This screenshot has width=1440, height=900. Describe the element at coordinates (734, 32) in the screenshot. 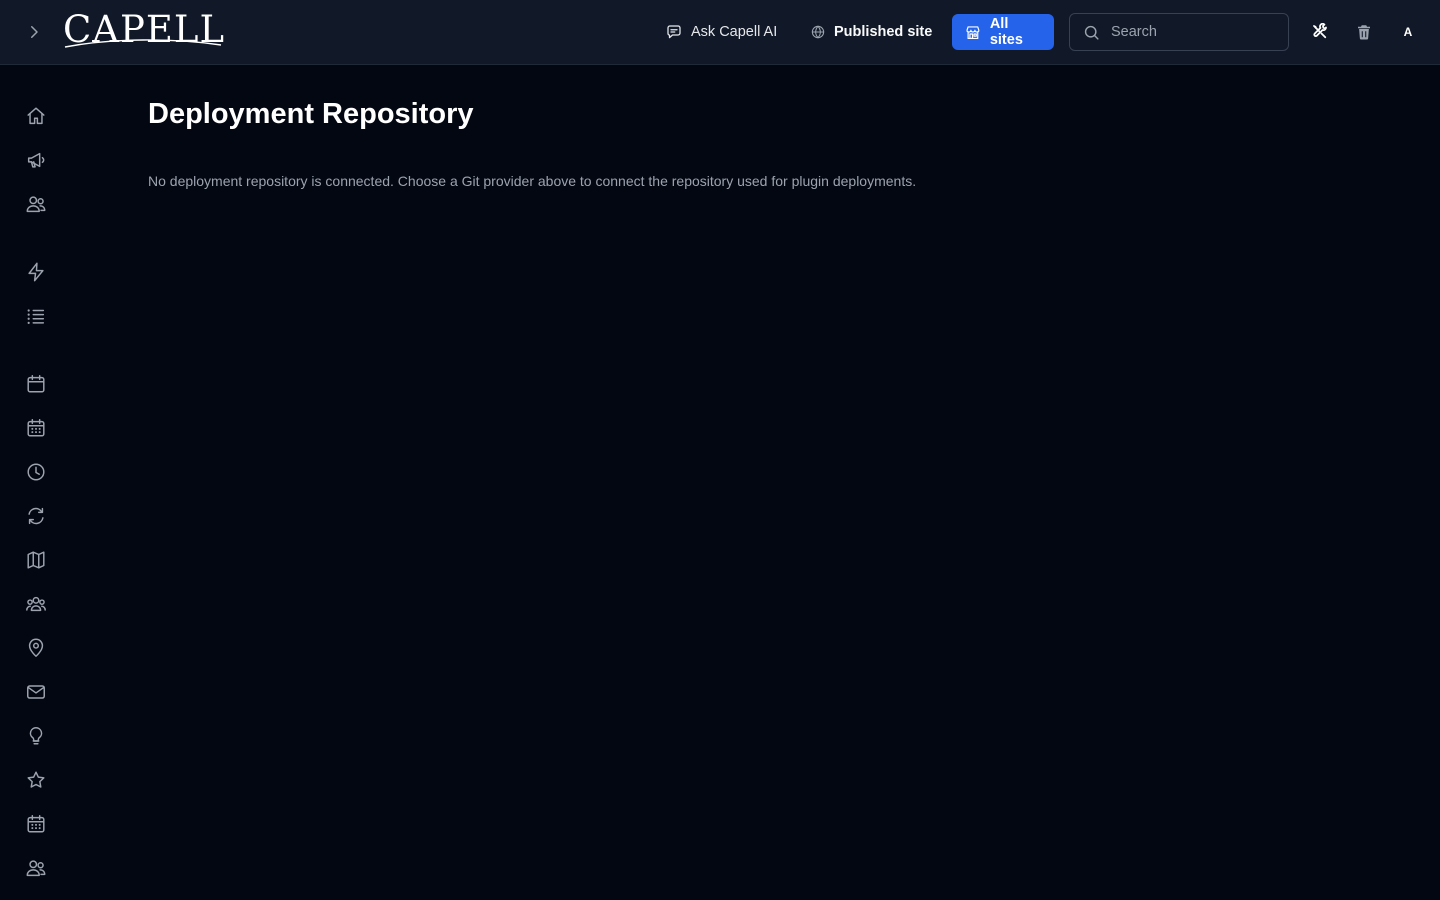

I see `ask-capell-ai-label: Ask Capell AI` at that location.